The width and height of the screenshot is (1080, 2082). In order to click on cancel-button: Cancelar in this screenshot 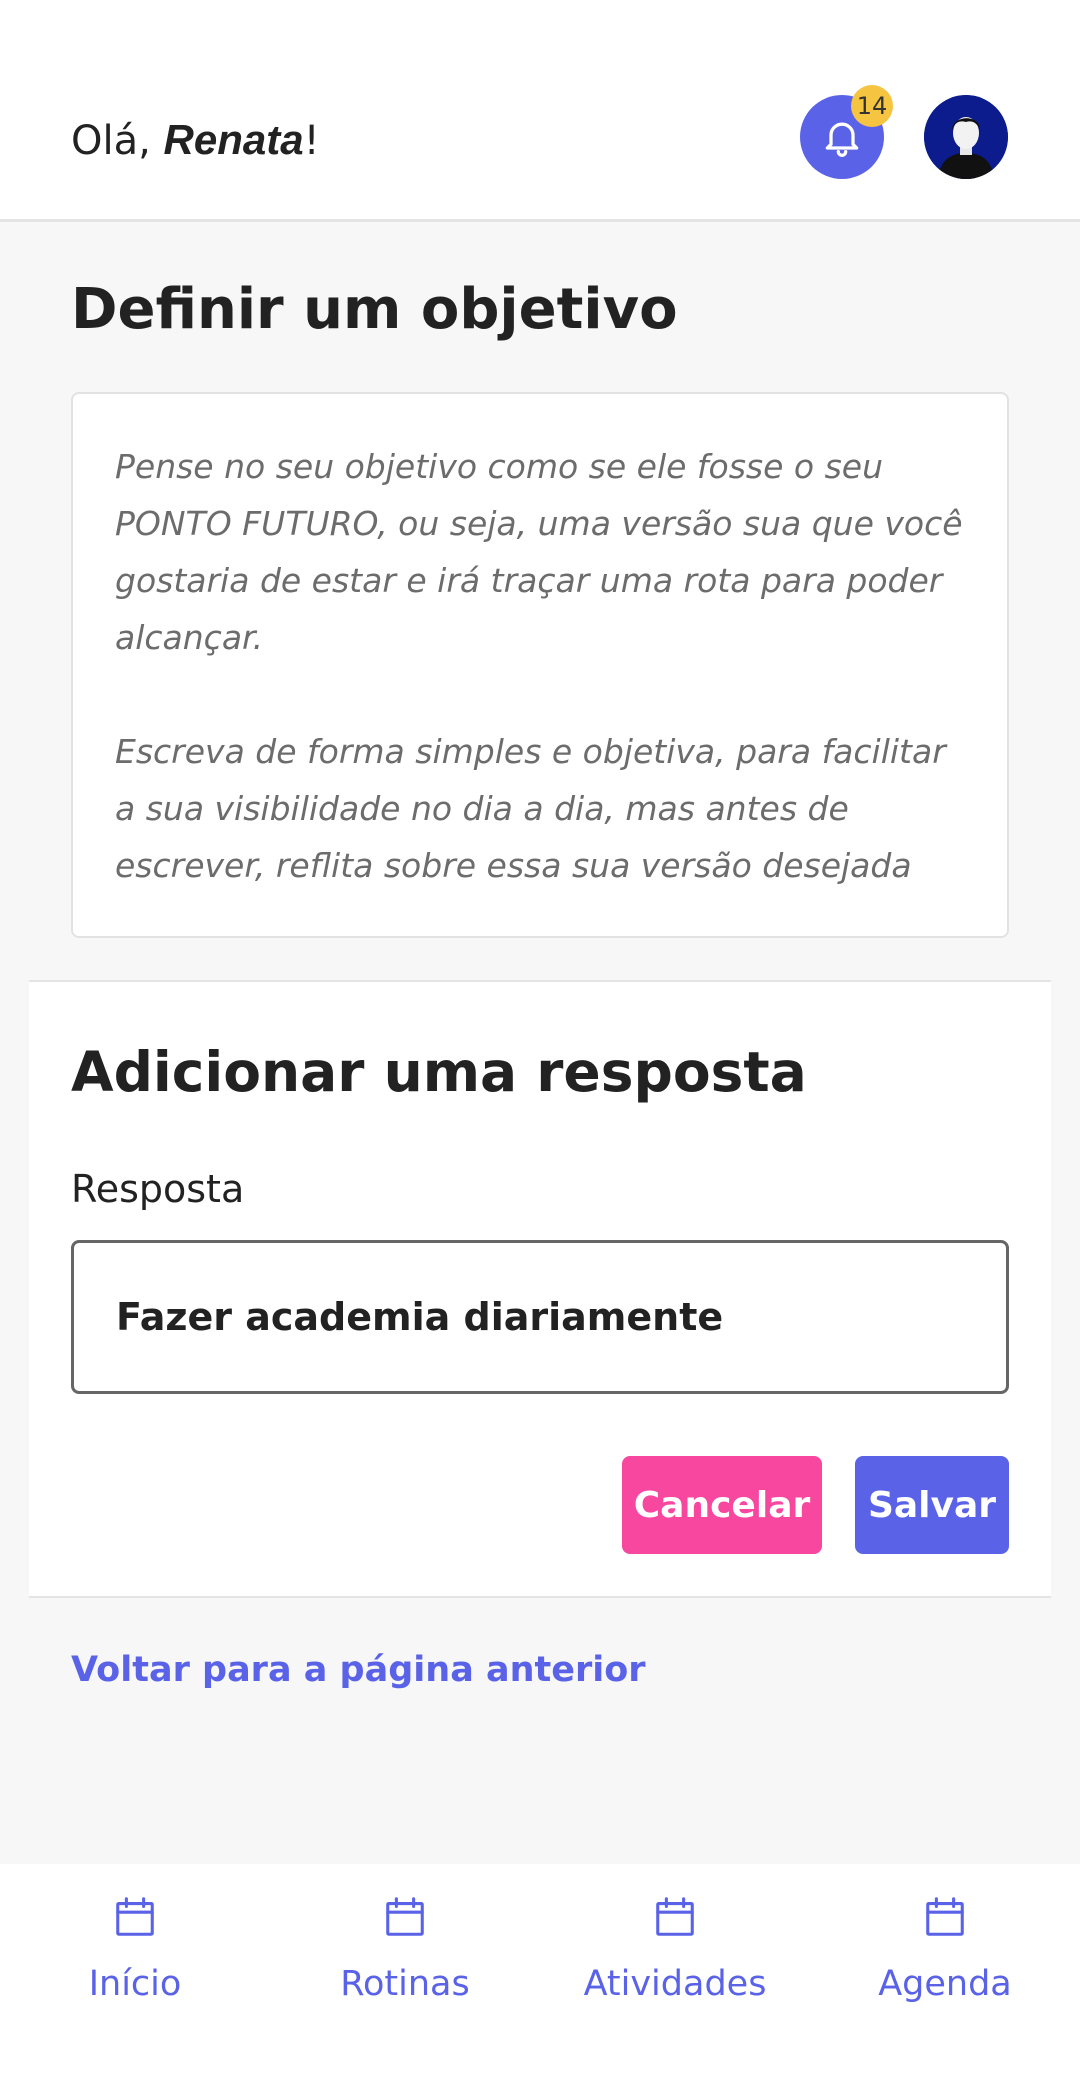, I will do `click(722, 1505)`.